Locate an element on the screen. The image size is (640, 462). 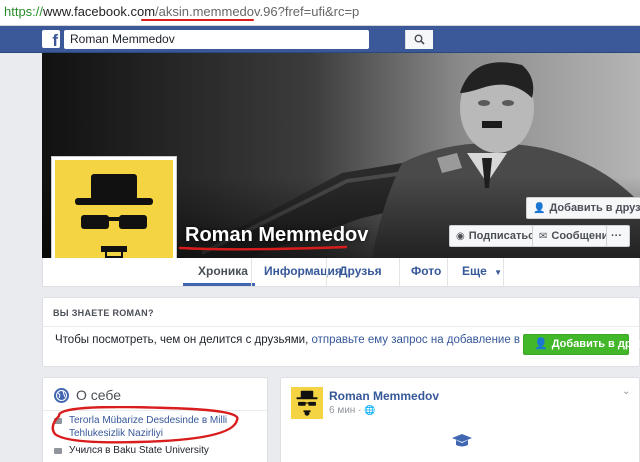
chevron-down-icon: ⌄ is located at coordinates (626, 391).